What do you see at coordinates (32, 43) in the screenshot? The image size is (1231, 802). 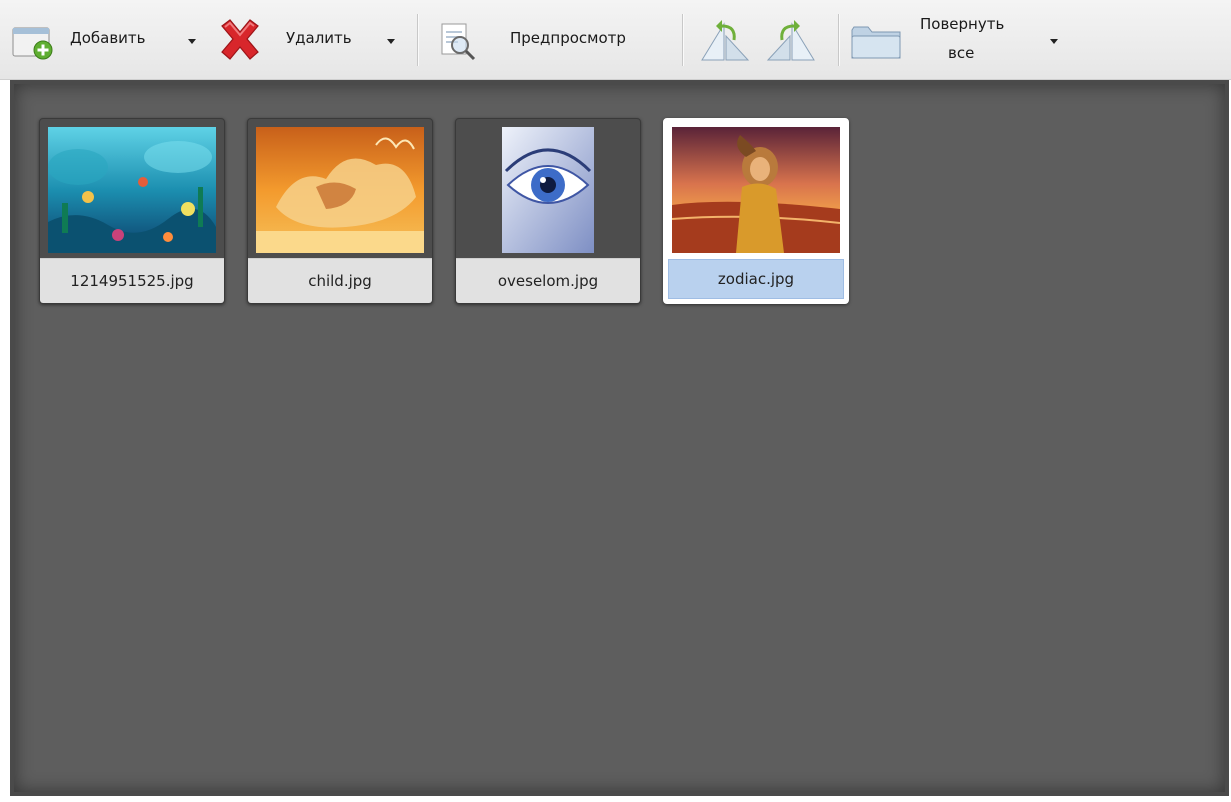 I see `add-image-icon` at bounding box center [32, 43].